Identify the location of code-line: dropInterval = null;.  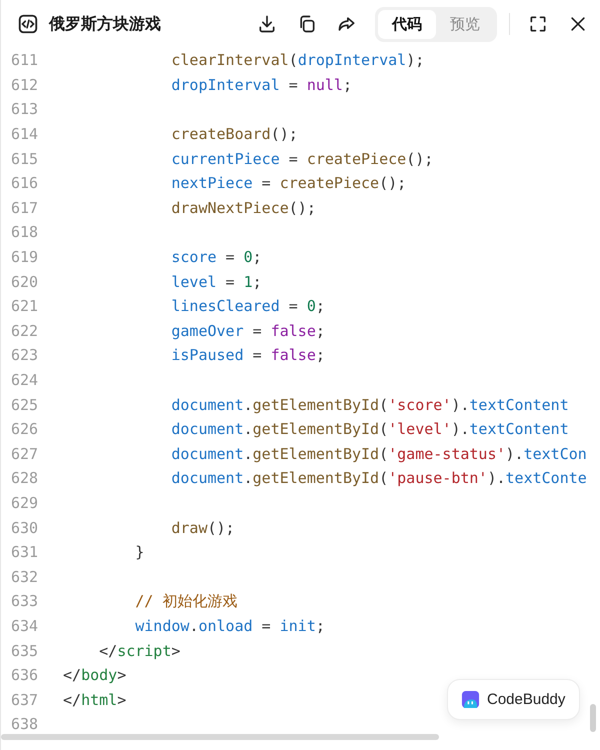
(261, 85).